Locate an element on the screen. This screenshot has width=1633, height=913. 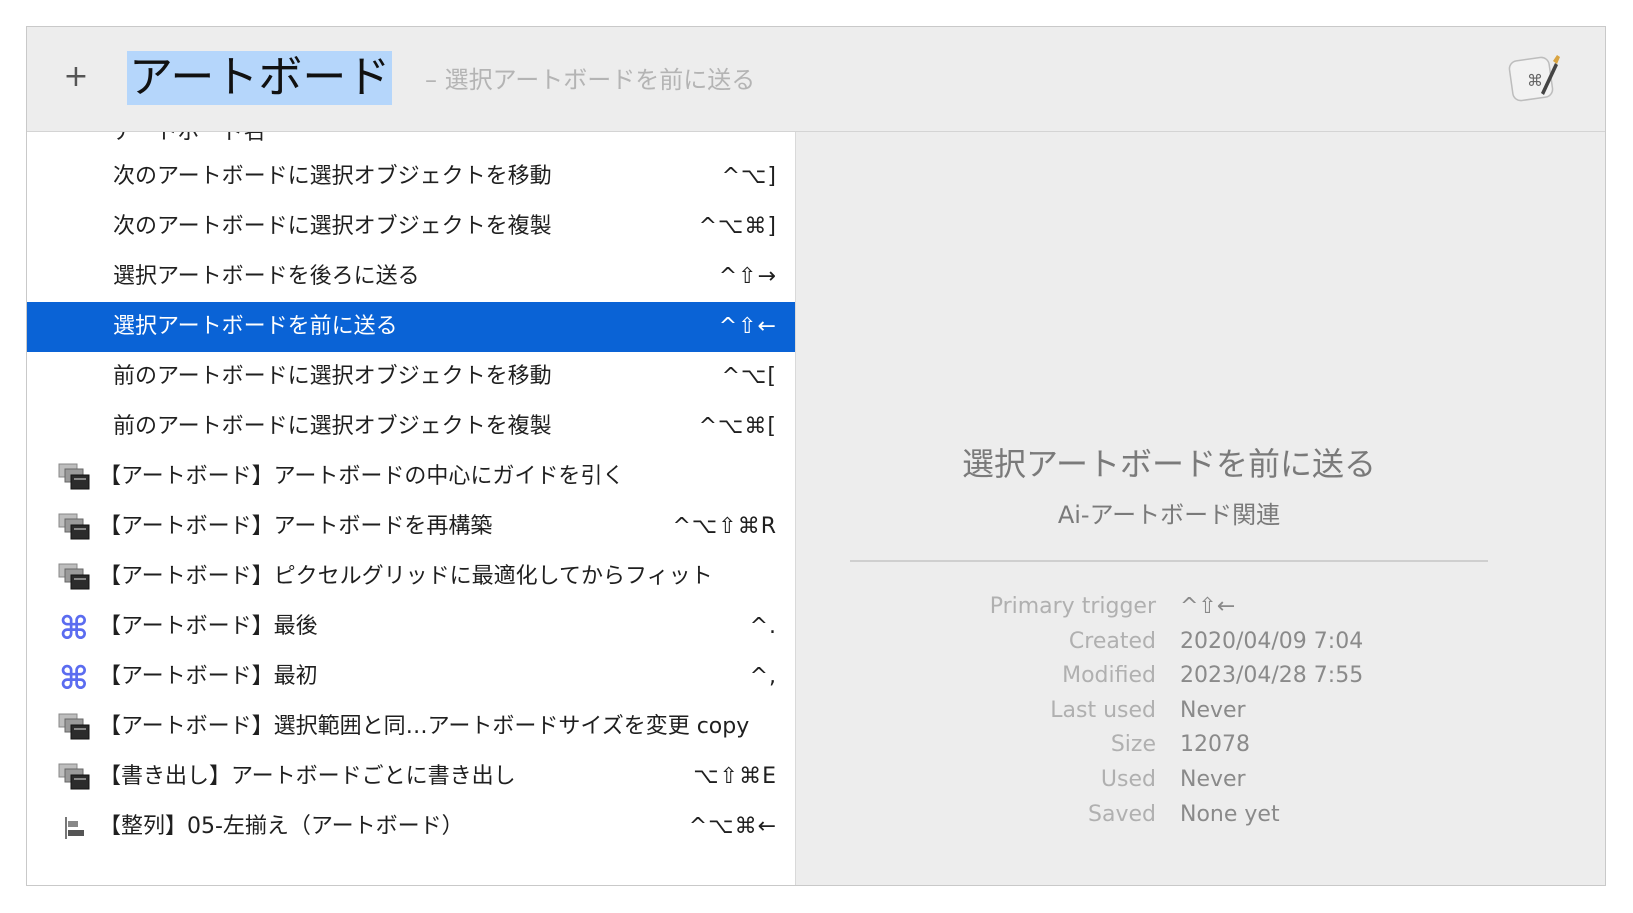
list-item-shortcut: ^. is located at coordinates (763, 626).